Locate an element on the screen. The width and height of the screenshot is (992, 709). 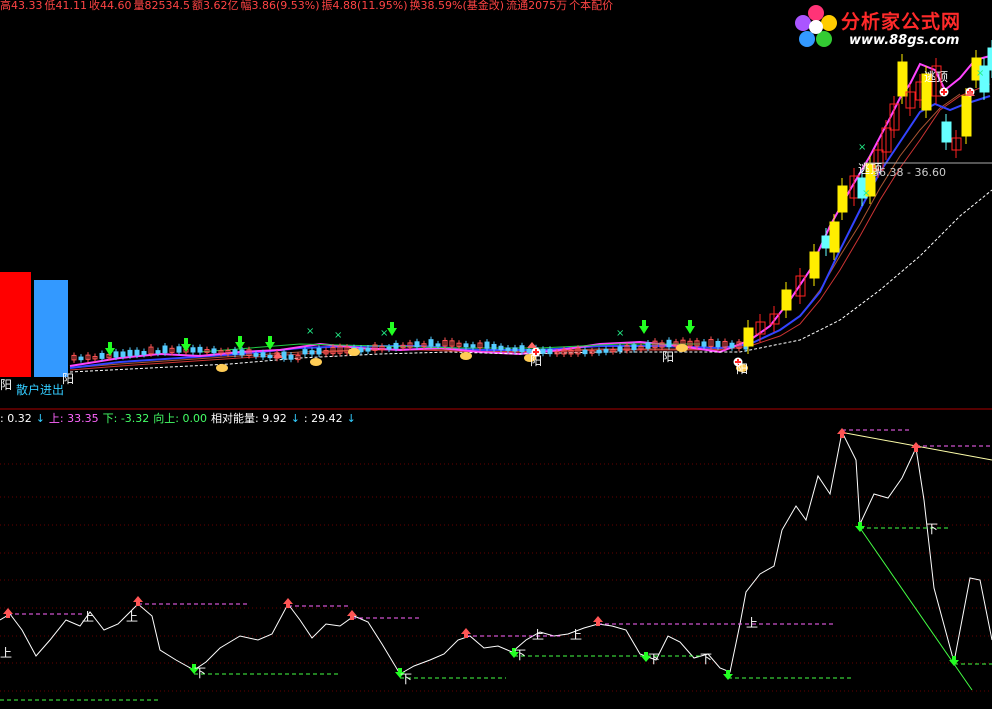
yang-label-3: 阳 is located at coordinates (536, 361).